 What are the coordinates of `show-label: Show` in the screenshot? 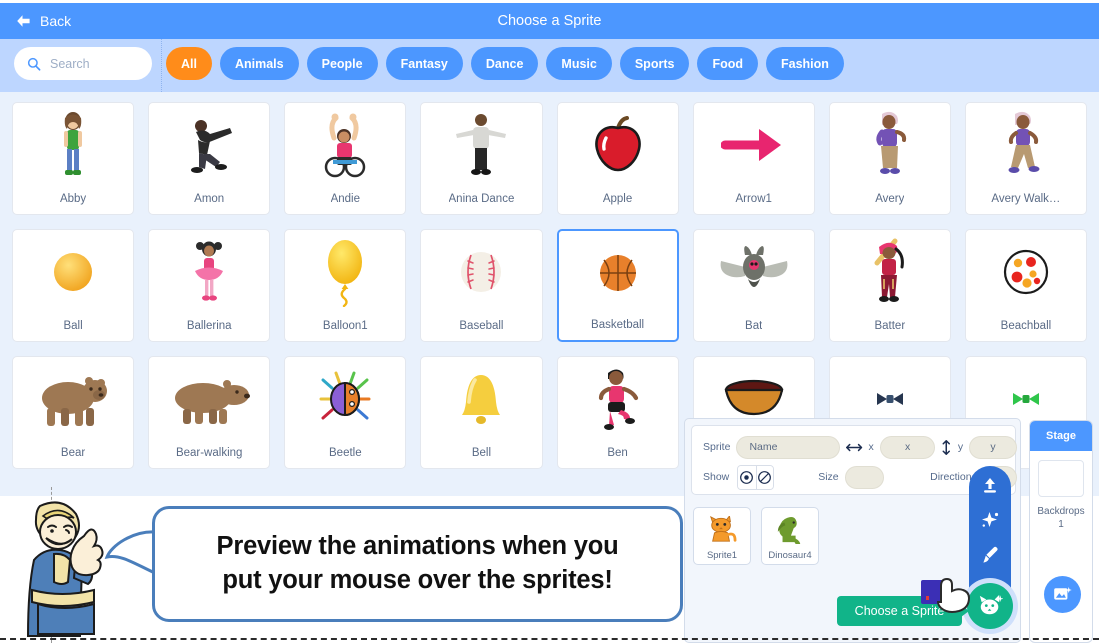 It's located at (716, 477).